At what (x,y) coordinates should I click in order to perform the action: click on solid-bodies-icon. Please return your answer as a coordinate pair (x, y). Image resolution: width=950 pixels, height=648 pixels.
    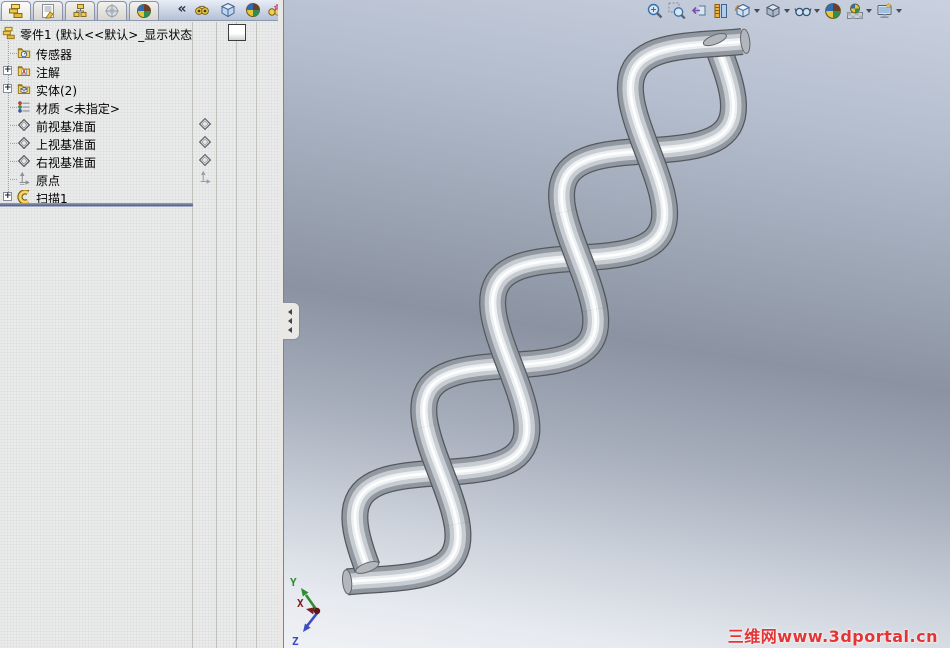
    Looking at the image, I should click on (24, 89).